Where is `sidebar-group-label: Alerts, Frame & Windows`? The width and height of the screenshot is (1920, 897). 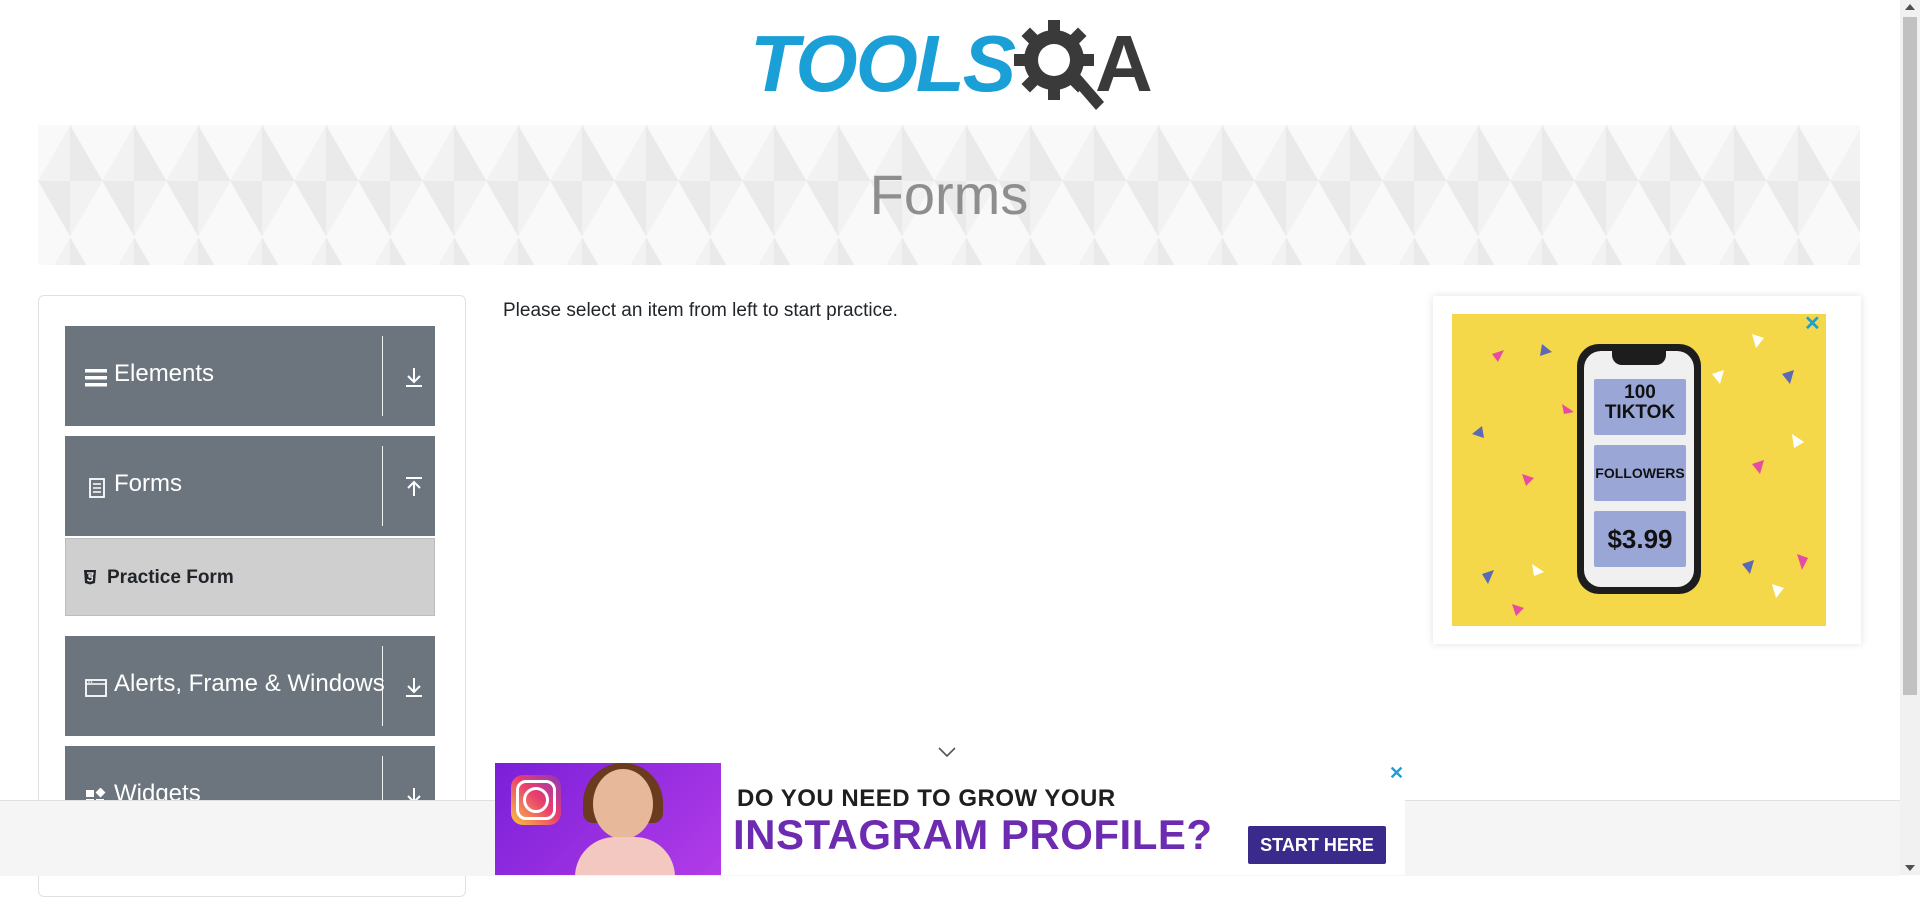 sidebar-group-label: Alerts, Frame & Windows is located at coordinates (249, 683).